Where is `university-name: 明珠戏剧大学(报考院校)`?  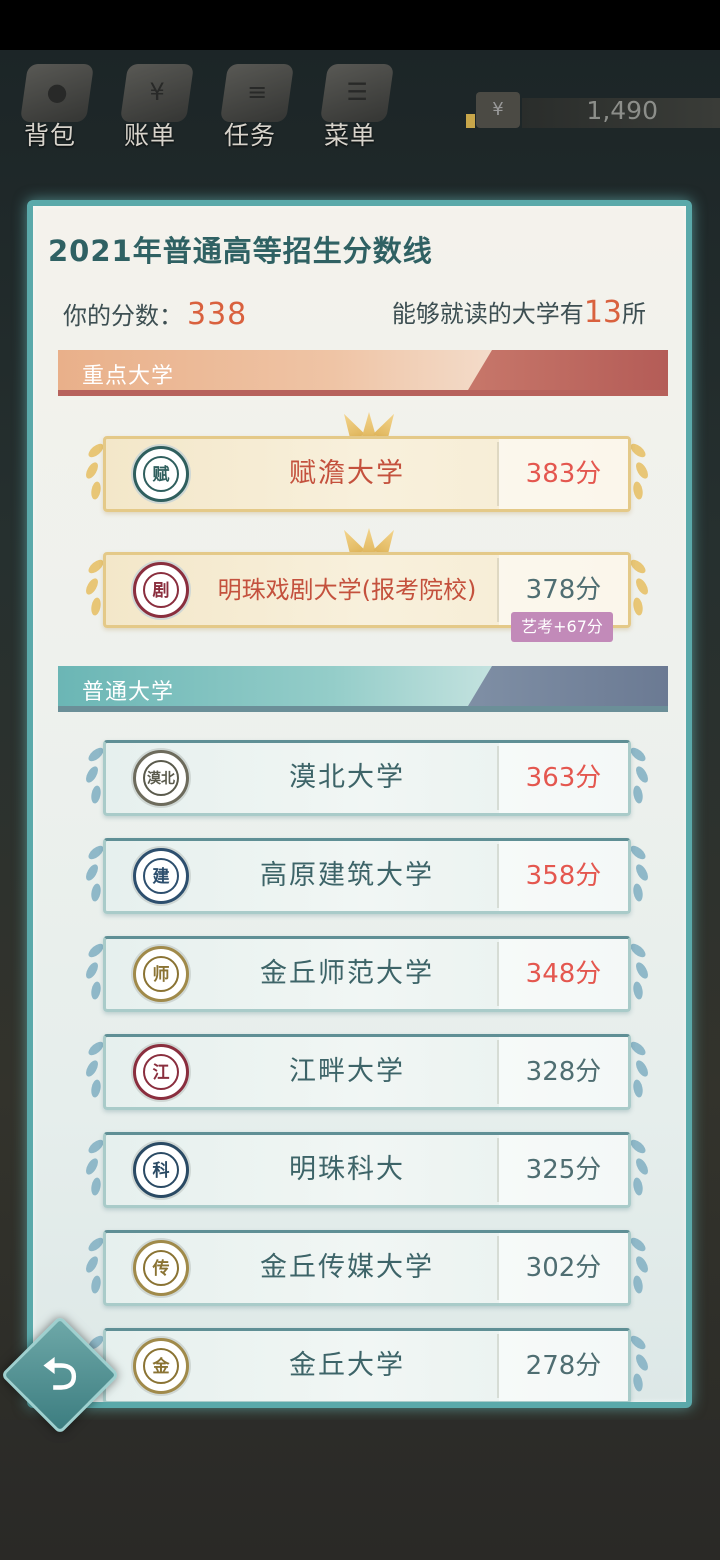
university-name: 明珠戏剧大学(报考院校) is located at coordinates (347, 590).